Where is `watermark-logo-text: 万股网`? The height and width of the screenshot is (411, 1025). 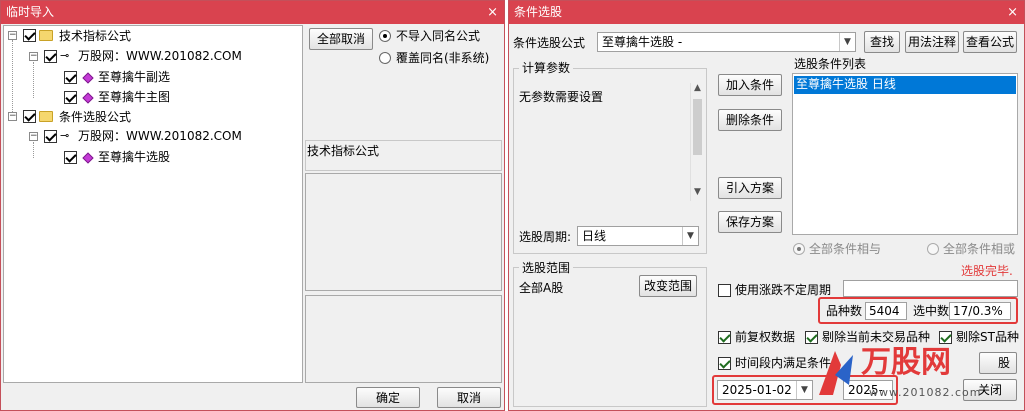 watermark-logo-text: 万股网 is located at coordinates (906, 362).